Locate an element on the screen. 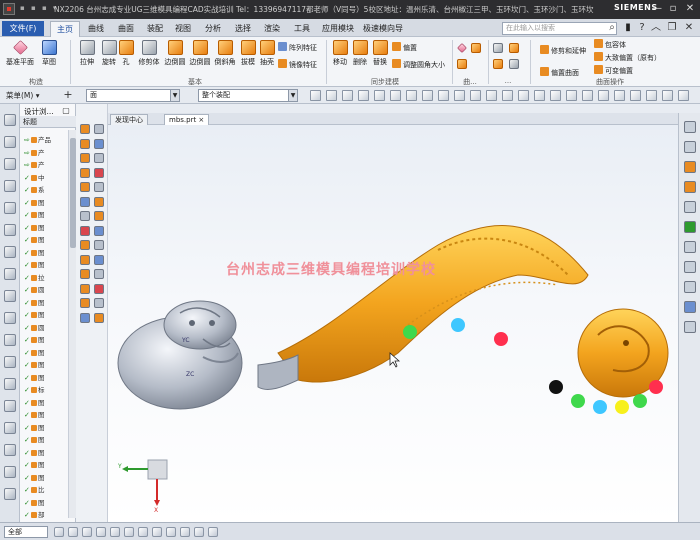 The image size is (700, 540). tab-2: 曲面 is located at coordinates (126, 29).